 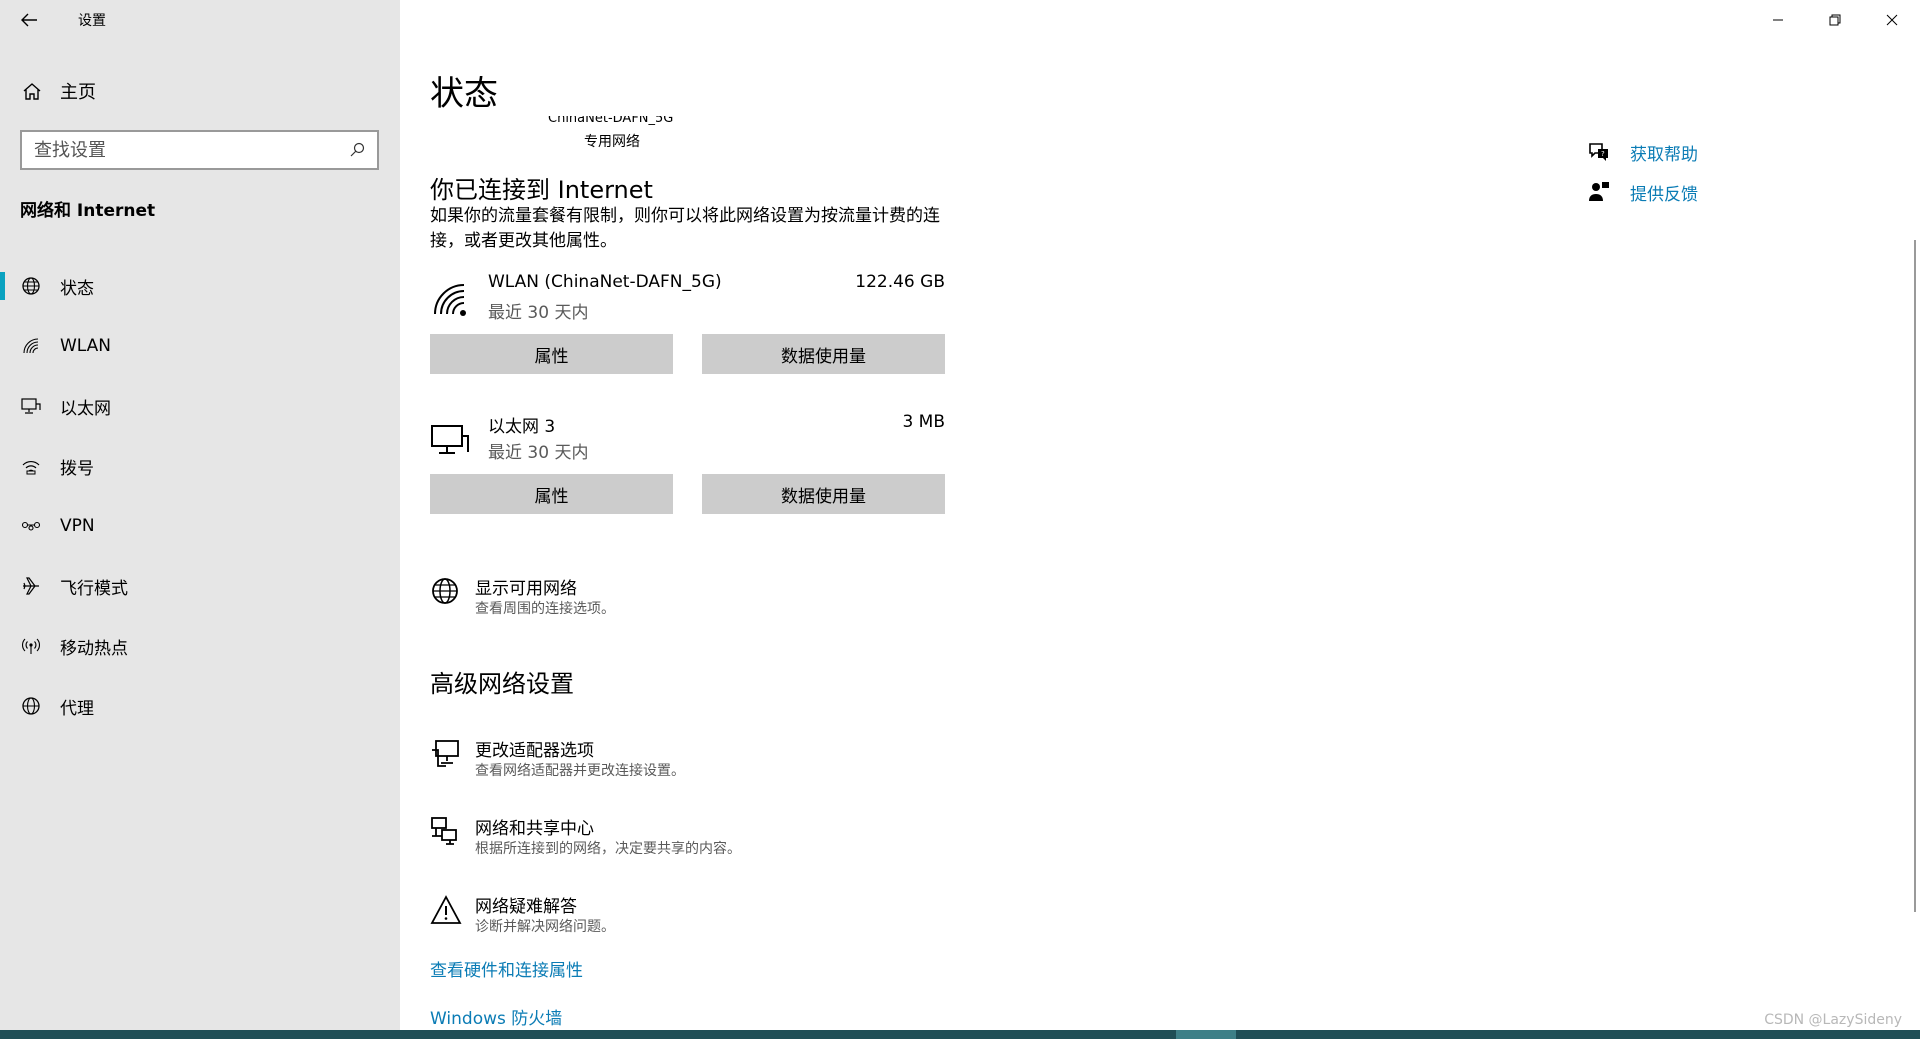 I want to click on ethernet-icon, so click(x=31, y=406).